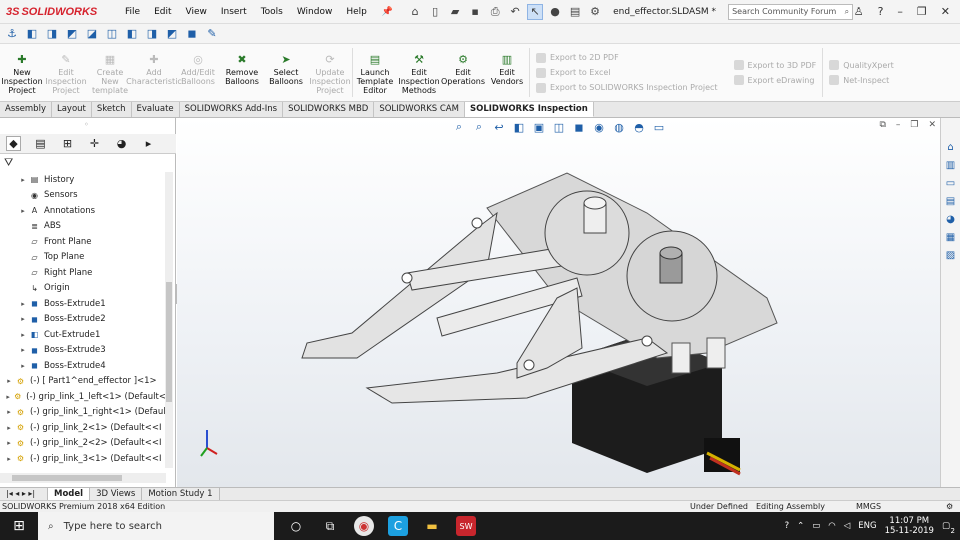 The height and width of the screenshot is (540, 960). Describe the element at coordinates (529, 109) in the screenshot. I see `tab-solidworks-inspection: SOLIDWORKS Inspection` at that location.